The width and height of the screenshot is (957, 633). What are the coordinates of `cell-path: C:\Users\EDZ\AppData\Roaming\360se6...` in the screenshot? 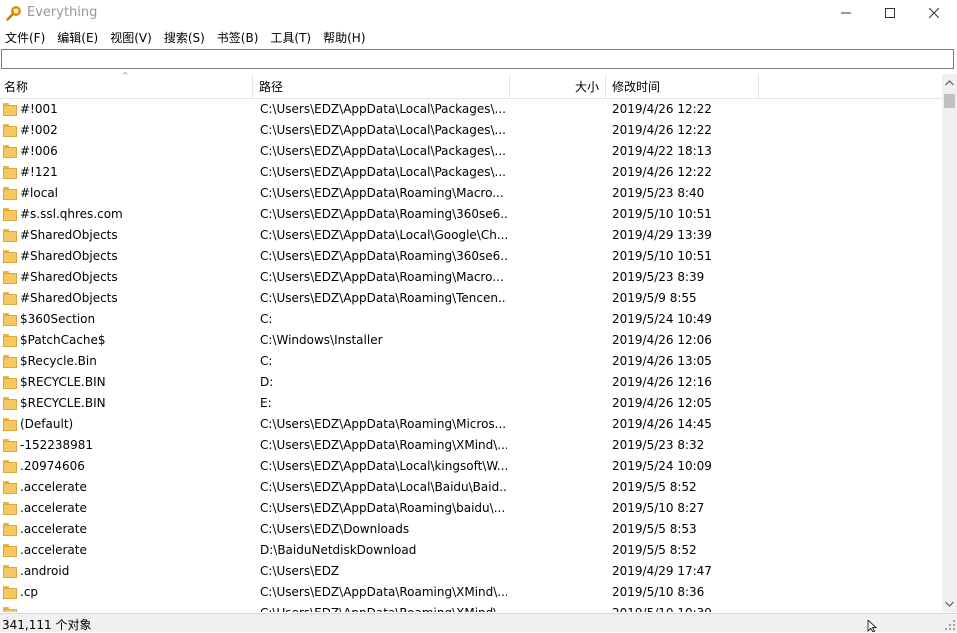 It's located at (383, 256).